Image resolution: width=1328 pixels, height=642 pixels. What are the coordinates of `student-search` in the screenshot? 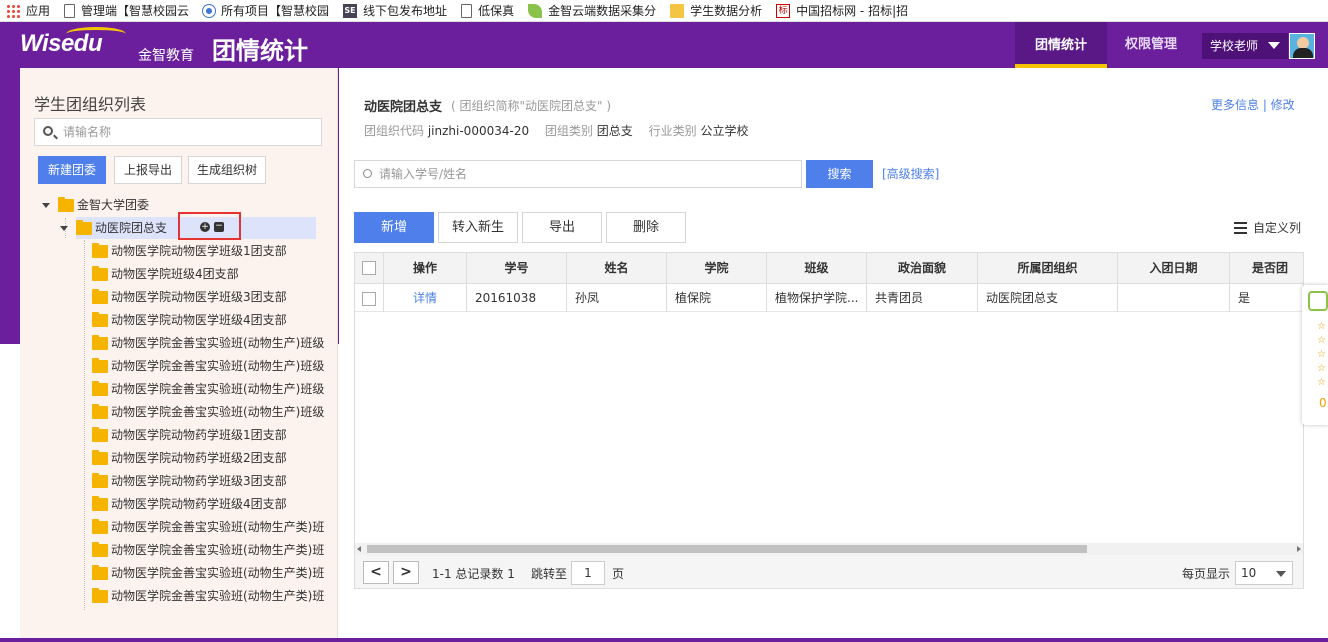 It's located at (578, 174).